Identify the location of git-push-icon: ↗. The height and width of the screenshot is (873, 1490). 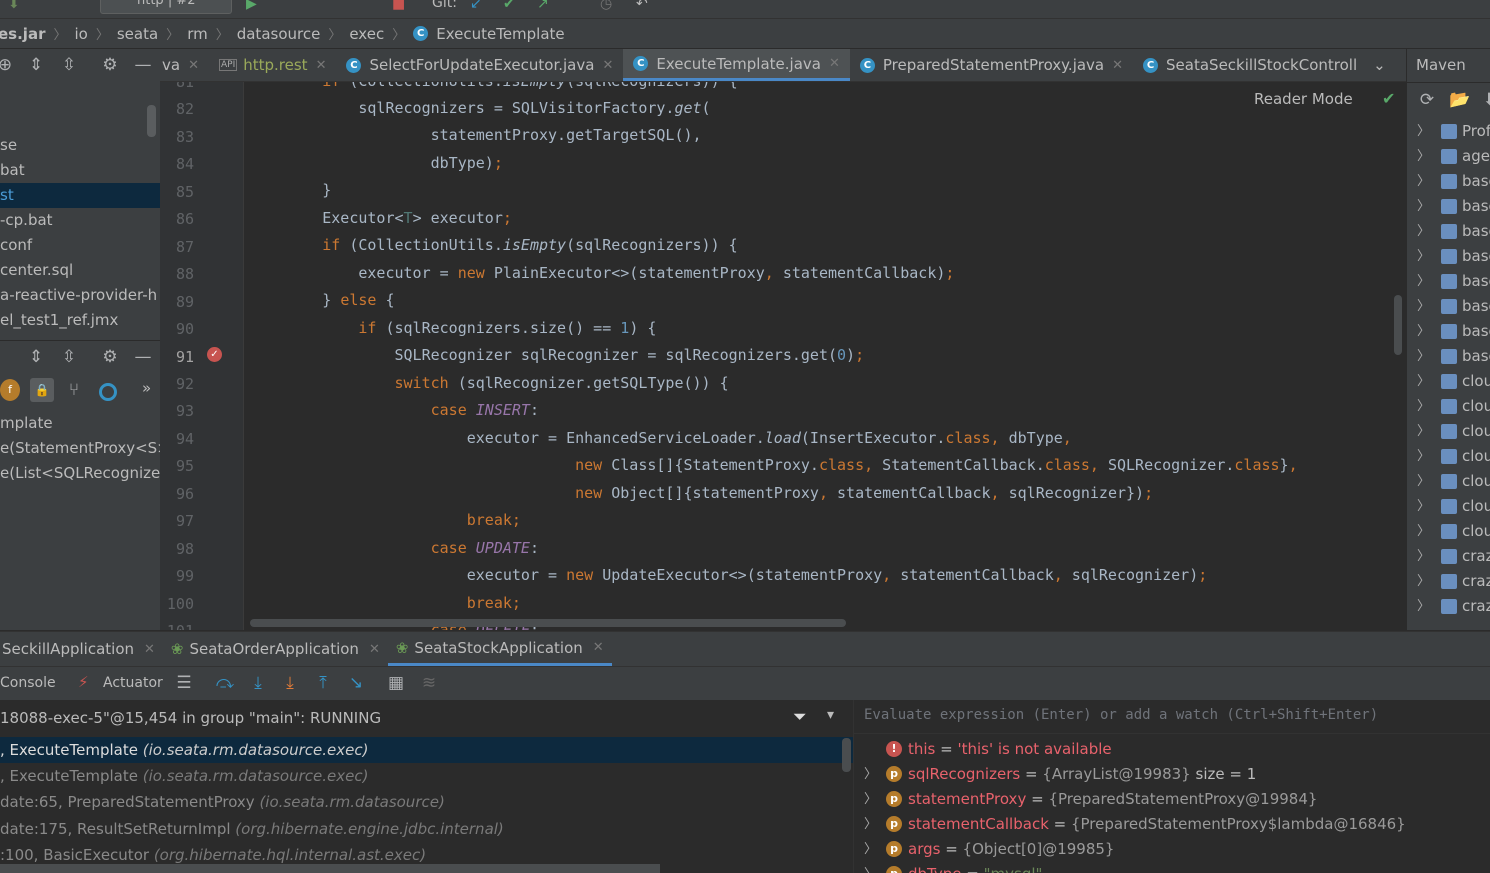
(543, 6).